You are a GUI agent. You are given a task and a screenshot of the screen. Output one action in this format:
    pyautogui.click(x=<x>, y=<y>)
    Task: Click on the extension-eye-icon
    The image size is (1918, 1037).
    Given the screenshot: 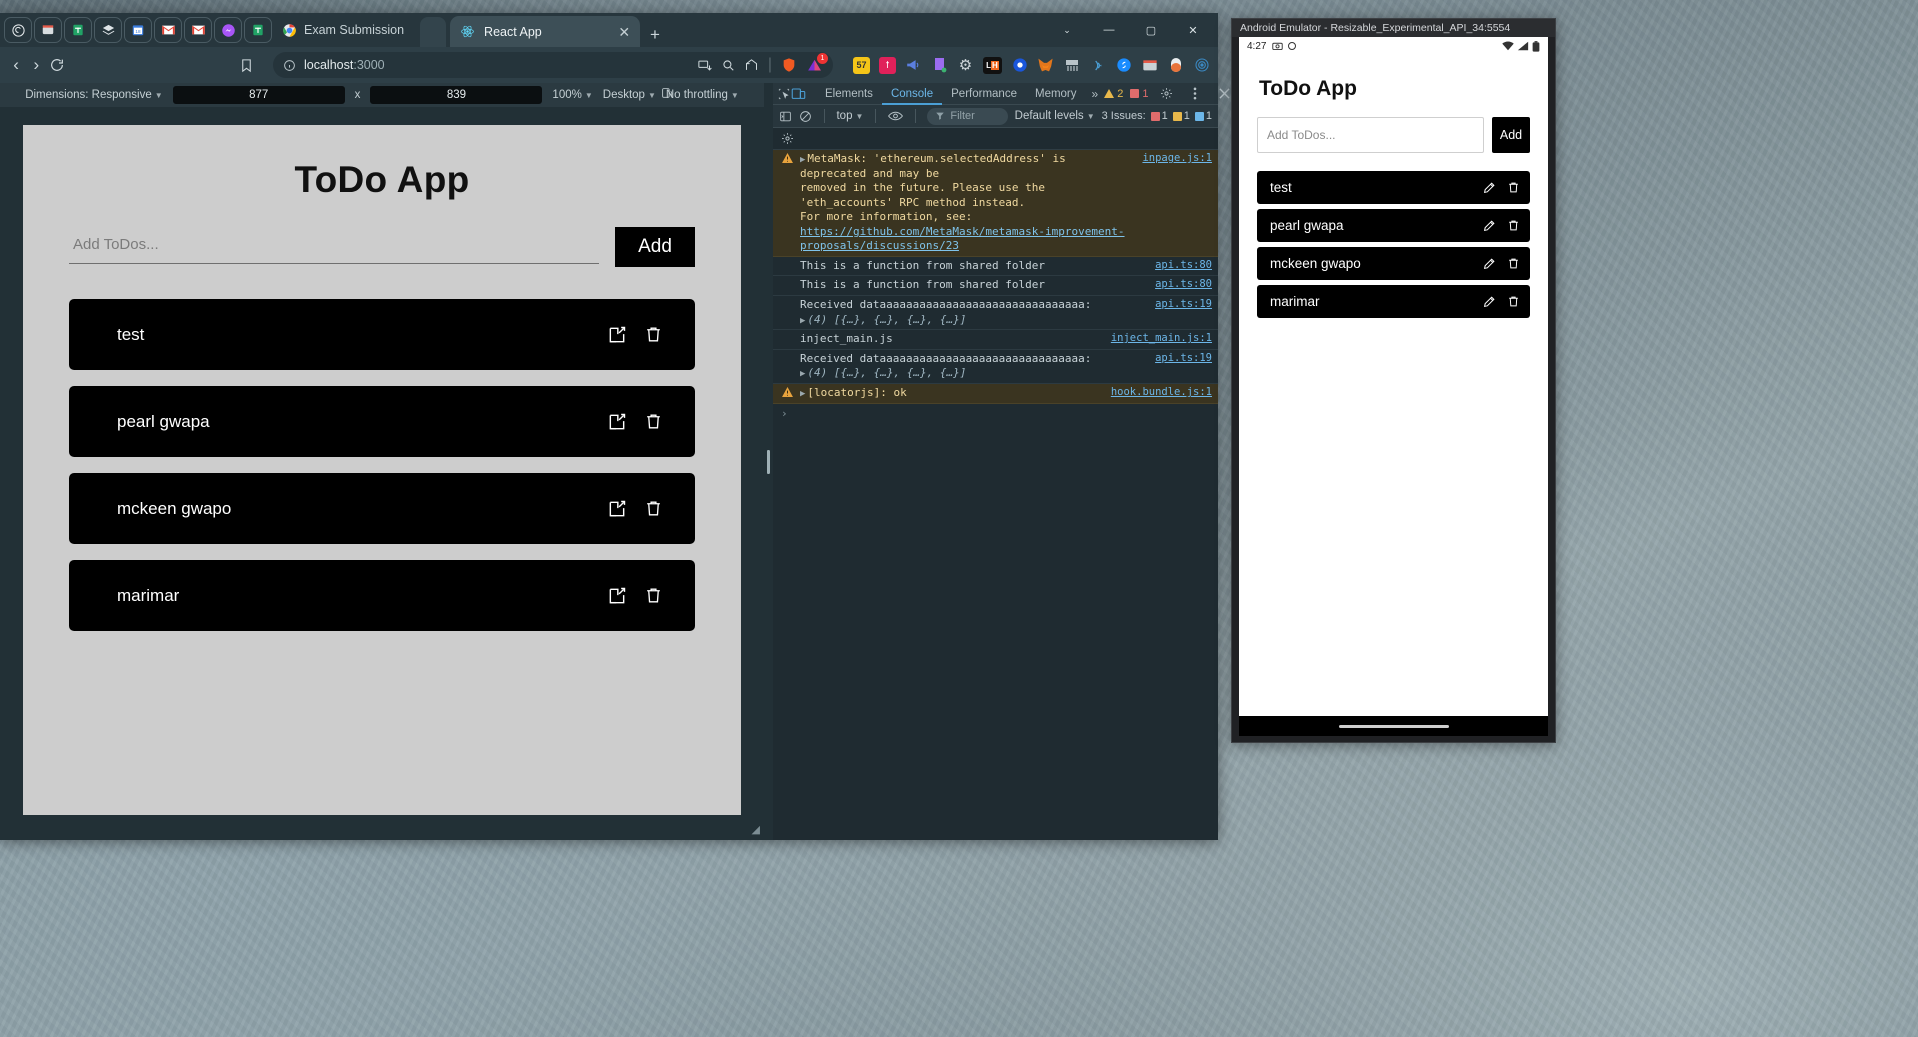 What is the action you would take?
    pyautogui.click(x=1019, y=65)
    